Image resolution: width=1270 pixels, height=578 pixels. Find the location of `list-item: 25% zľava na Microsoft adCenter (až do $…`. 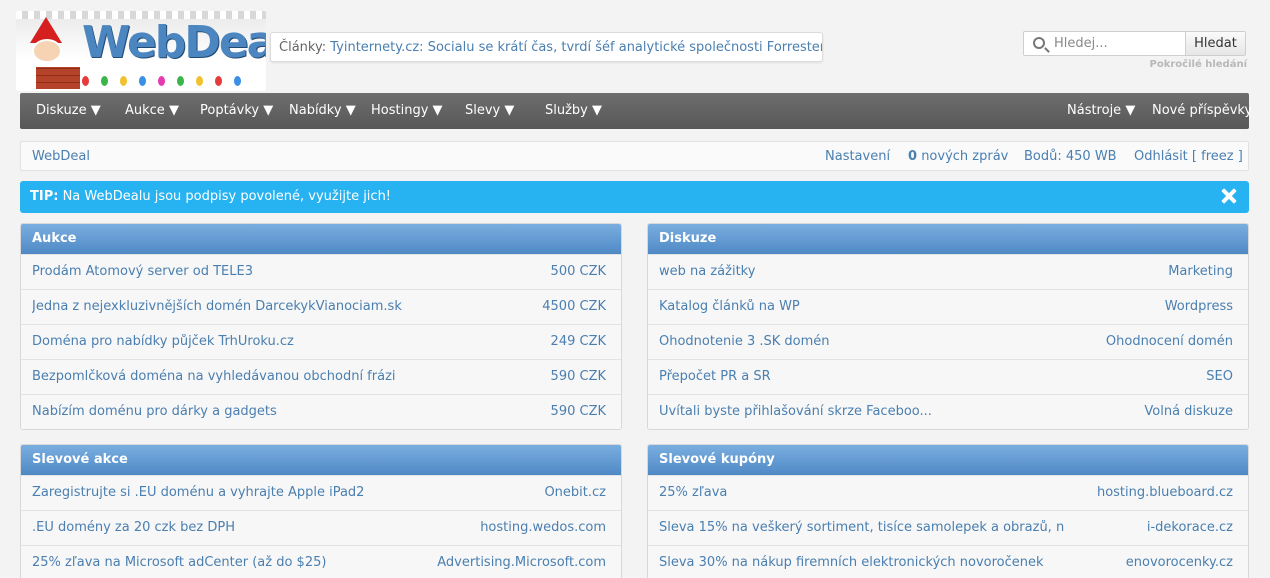

list-item: 25% zľava na Microsoft adCenter (až do $… is located at coordinates (321, 561).